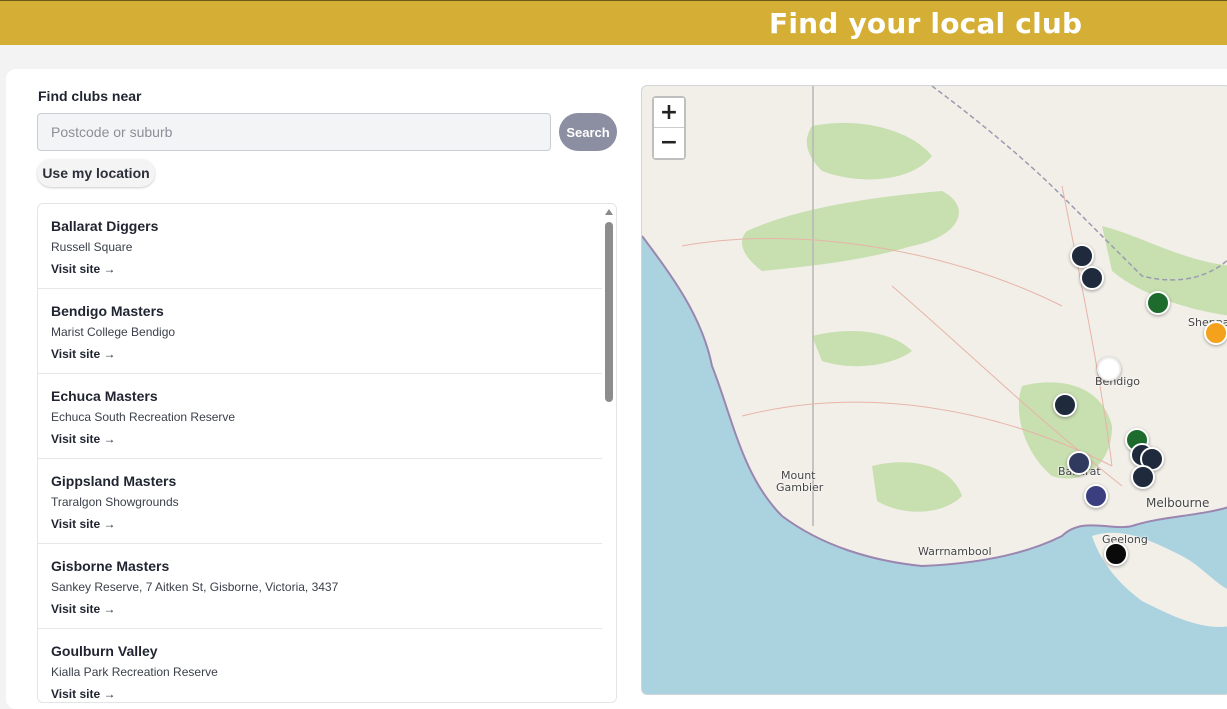 Image resolution: width=1227 pixels, height=709 pixels. What do you see at coordinates (96, 173) in the screenshot?
I see `use-my-location-button: Use my location` at bounding box center [96, 173].